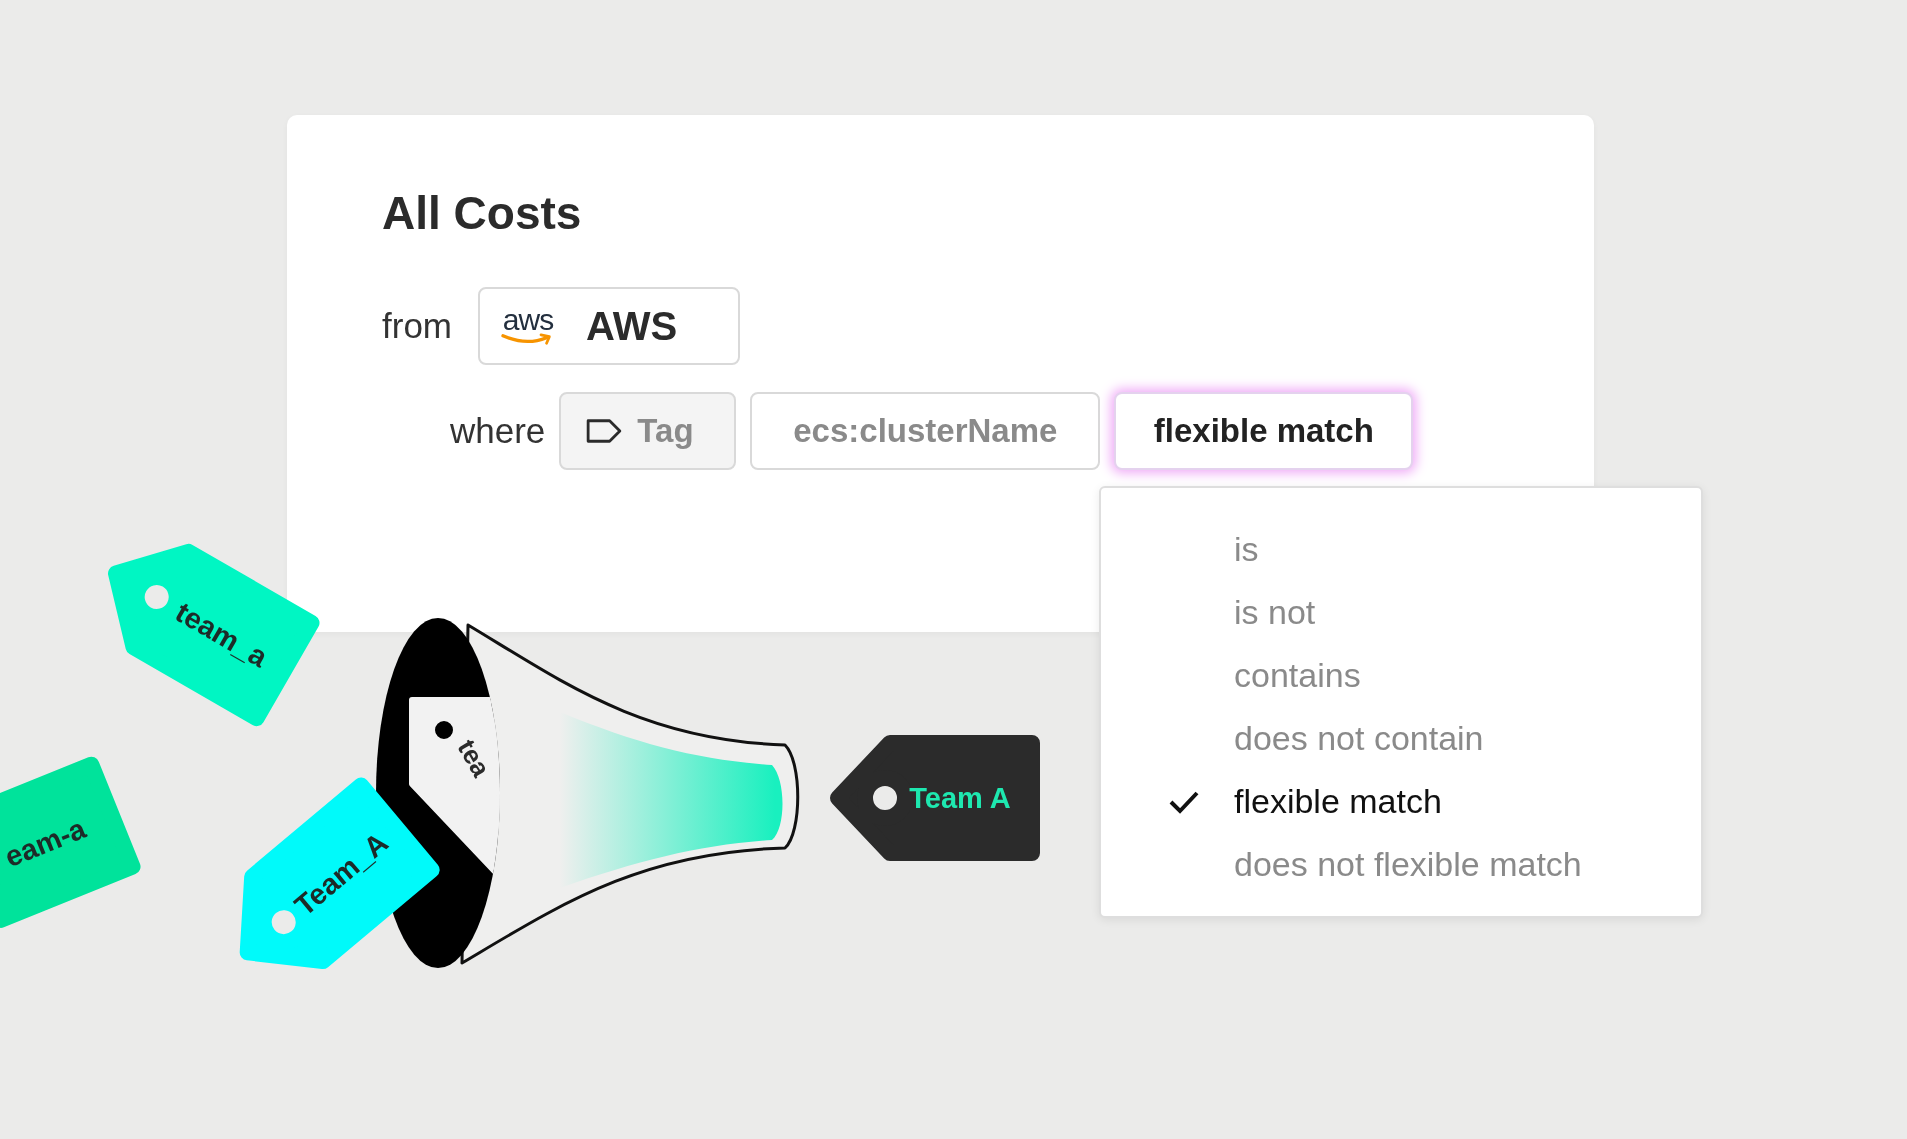 The width and height of the screenshot is (1907, 1139). I want to click on menu-option: does not flexible match, so click(1401, 864).